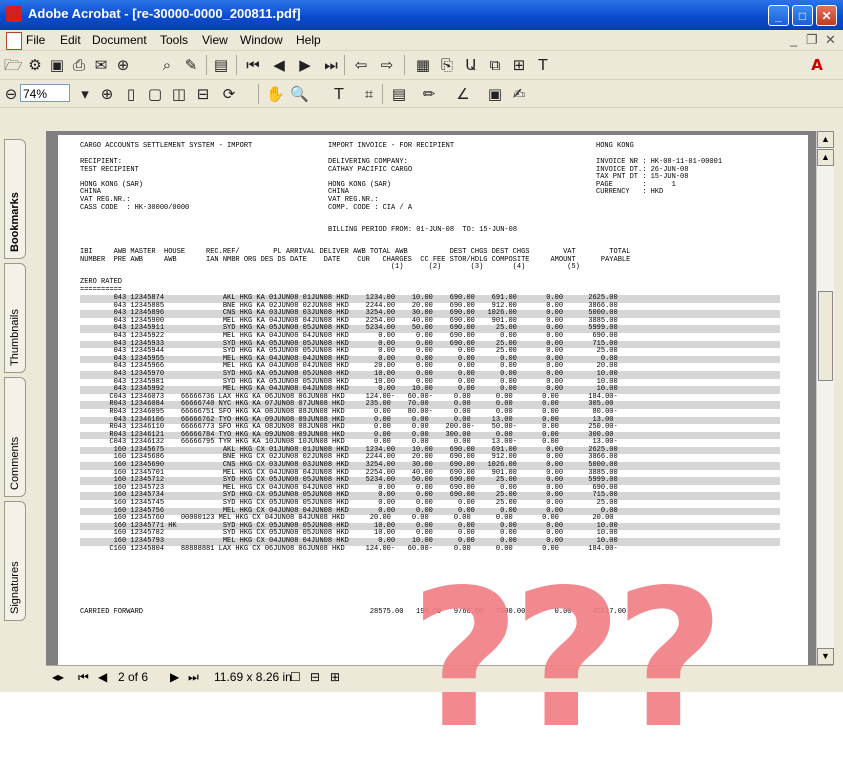 The width and height of the screenshot is (843, 770). What do you see at coordinates (812, 40) in the screenshot?
I see `doc-restore-button: ❐` at bounding box center [812, 40].